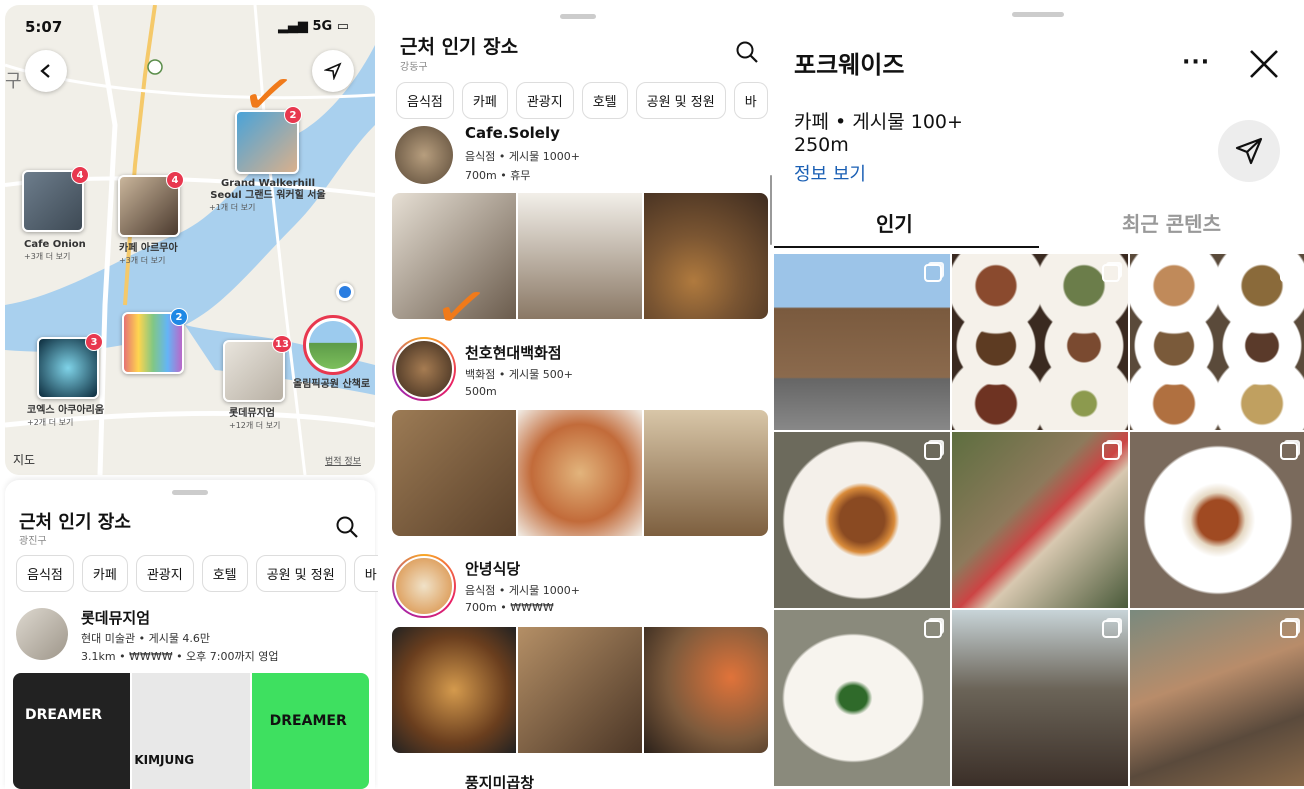  Describe the element at coordinates (332, 384) in the screenshot. I see `pin-label: 올림픽공원 산책로` at that location.